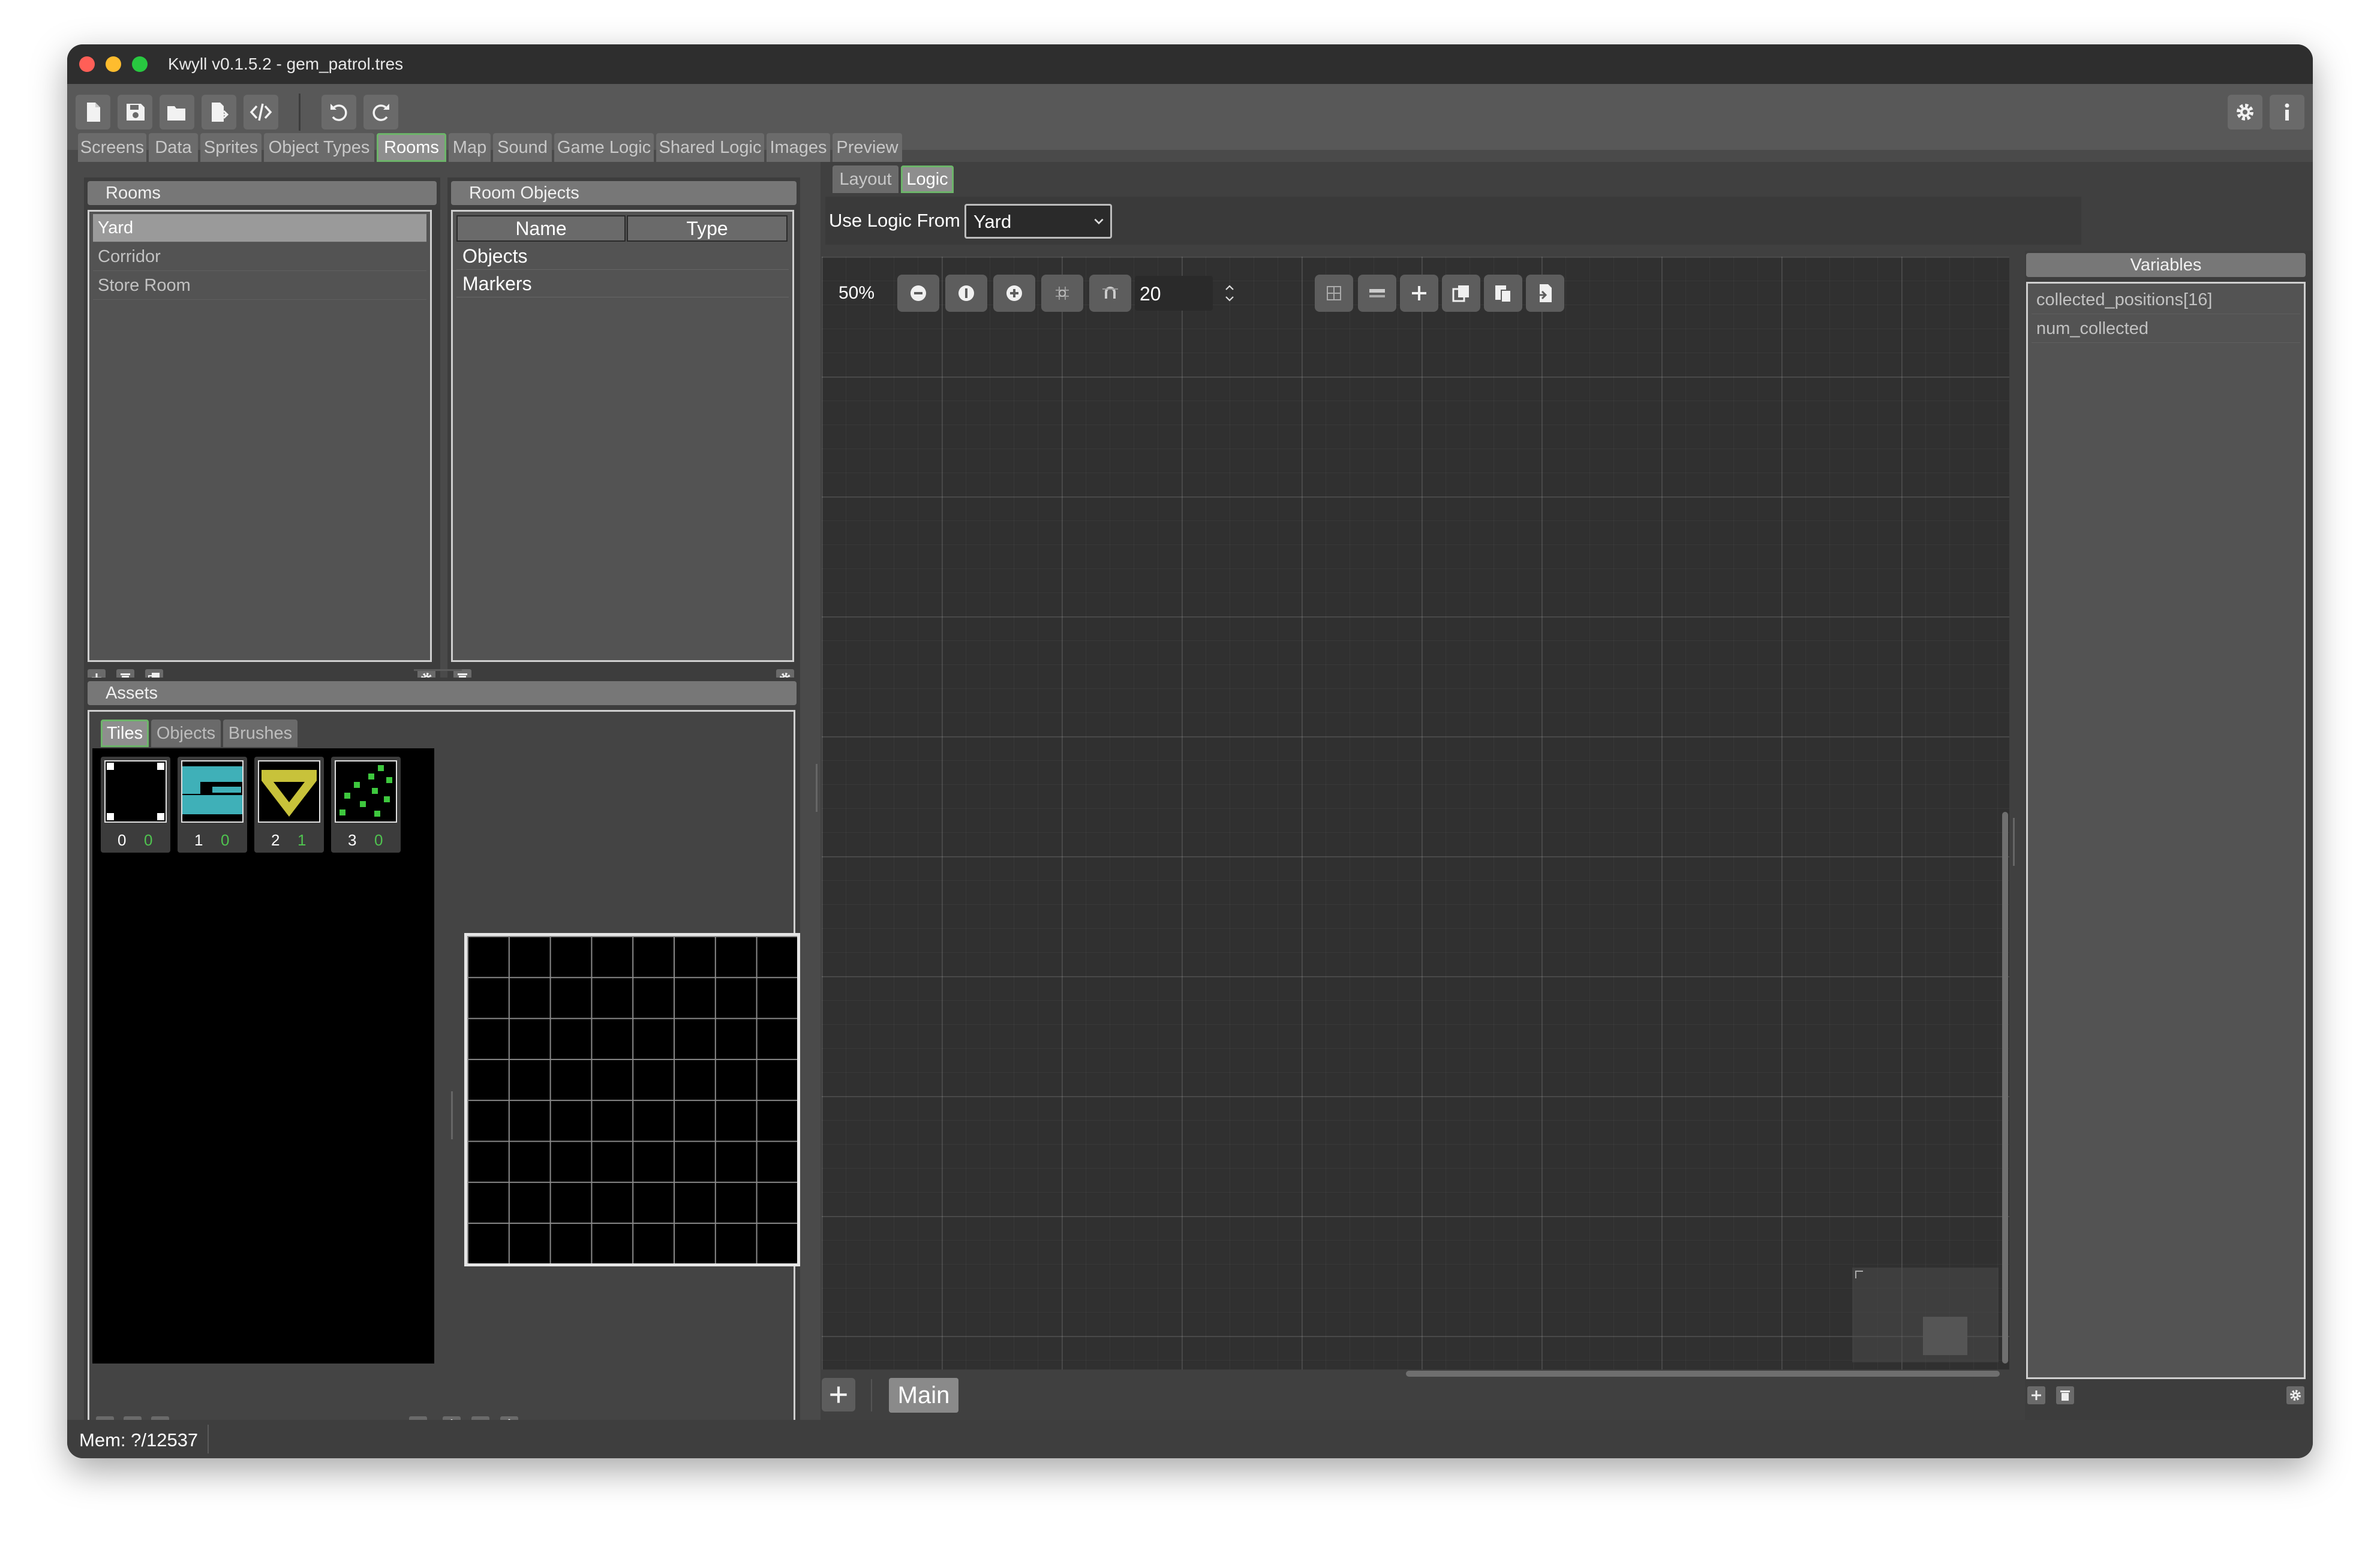 The height and width of the screenshot is (1547, 2380). I want to click on tab-preview: Preview, so click(868, 148).